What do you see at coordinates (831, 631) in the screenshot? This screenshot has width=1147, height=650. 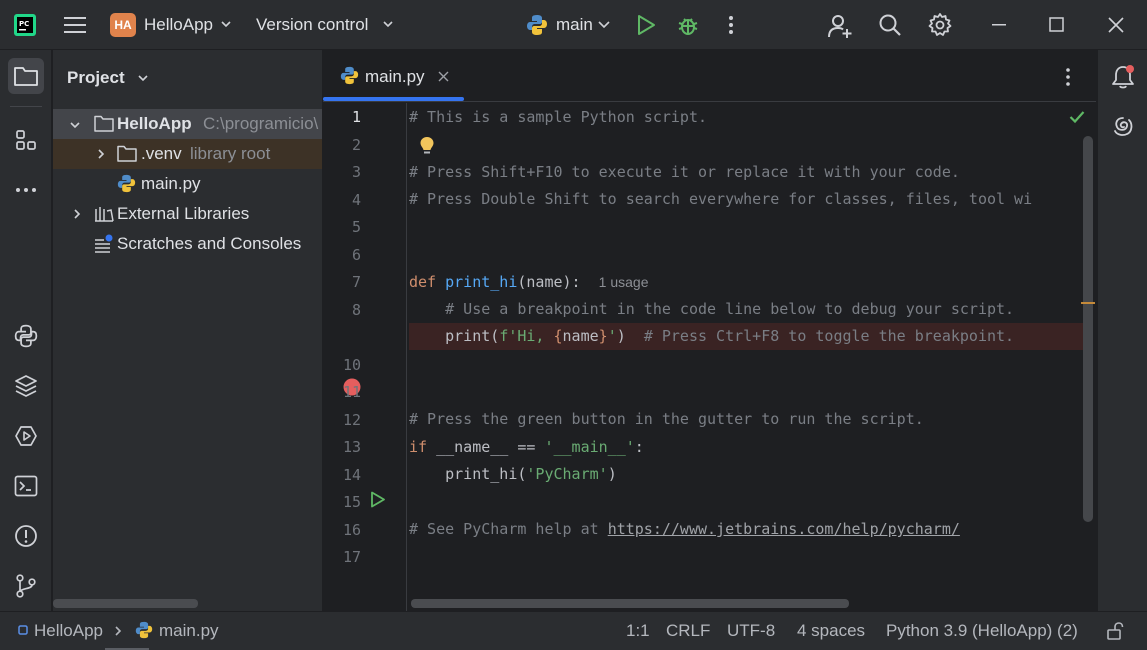 I see `indent-setting: 4 spaces` at bounding box center [831, 631].